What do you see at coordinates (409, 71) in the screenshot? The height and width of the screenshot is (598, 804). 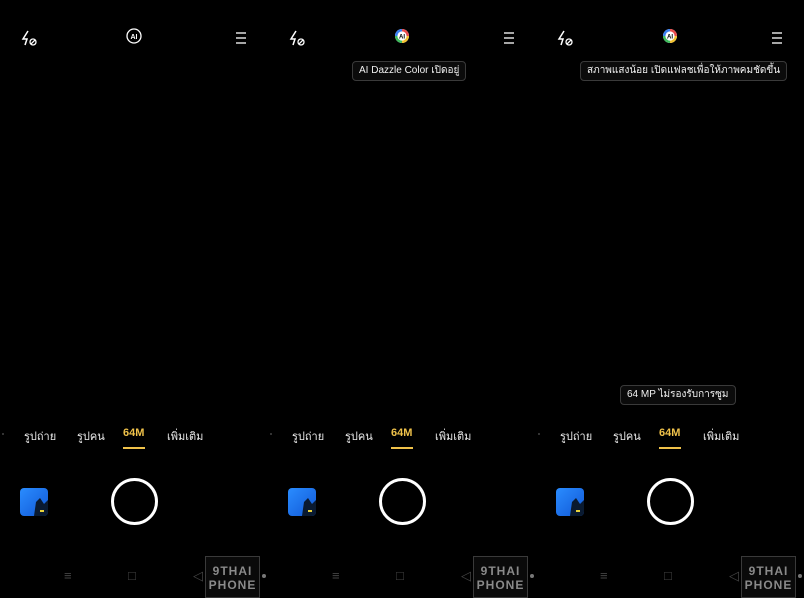 I see `ai-dazzle-toast: AI Dazzle Color เปิดอยู่` at bounding box center [409, 71].